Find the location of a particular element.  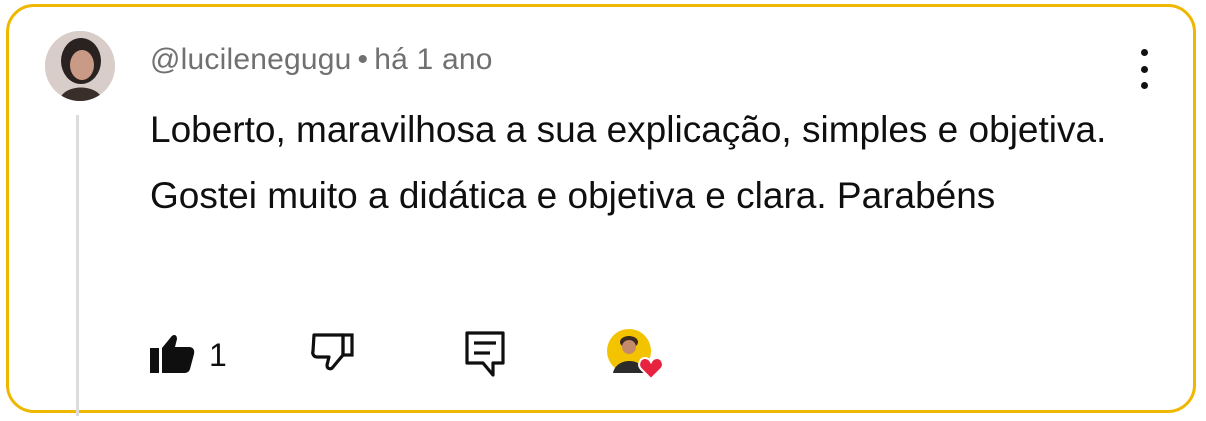

reply-button is located at coordinates (485, 356).